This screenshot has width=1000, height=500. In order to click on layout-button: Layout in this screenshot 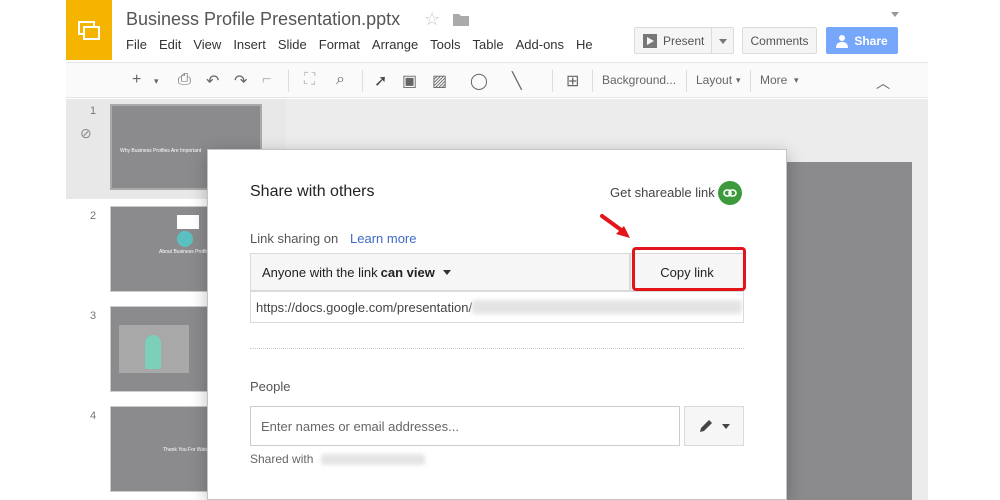, I will do `click(714, 80)`.